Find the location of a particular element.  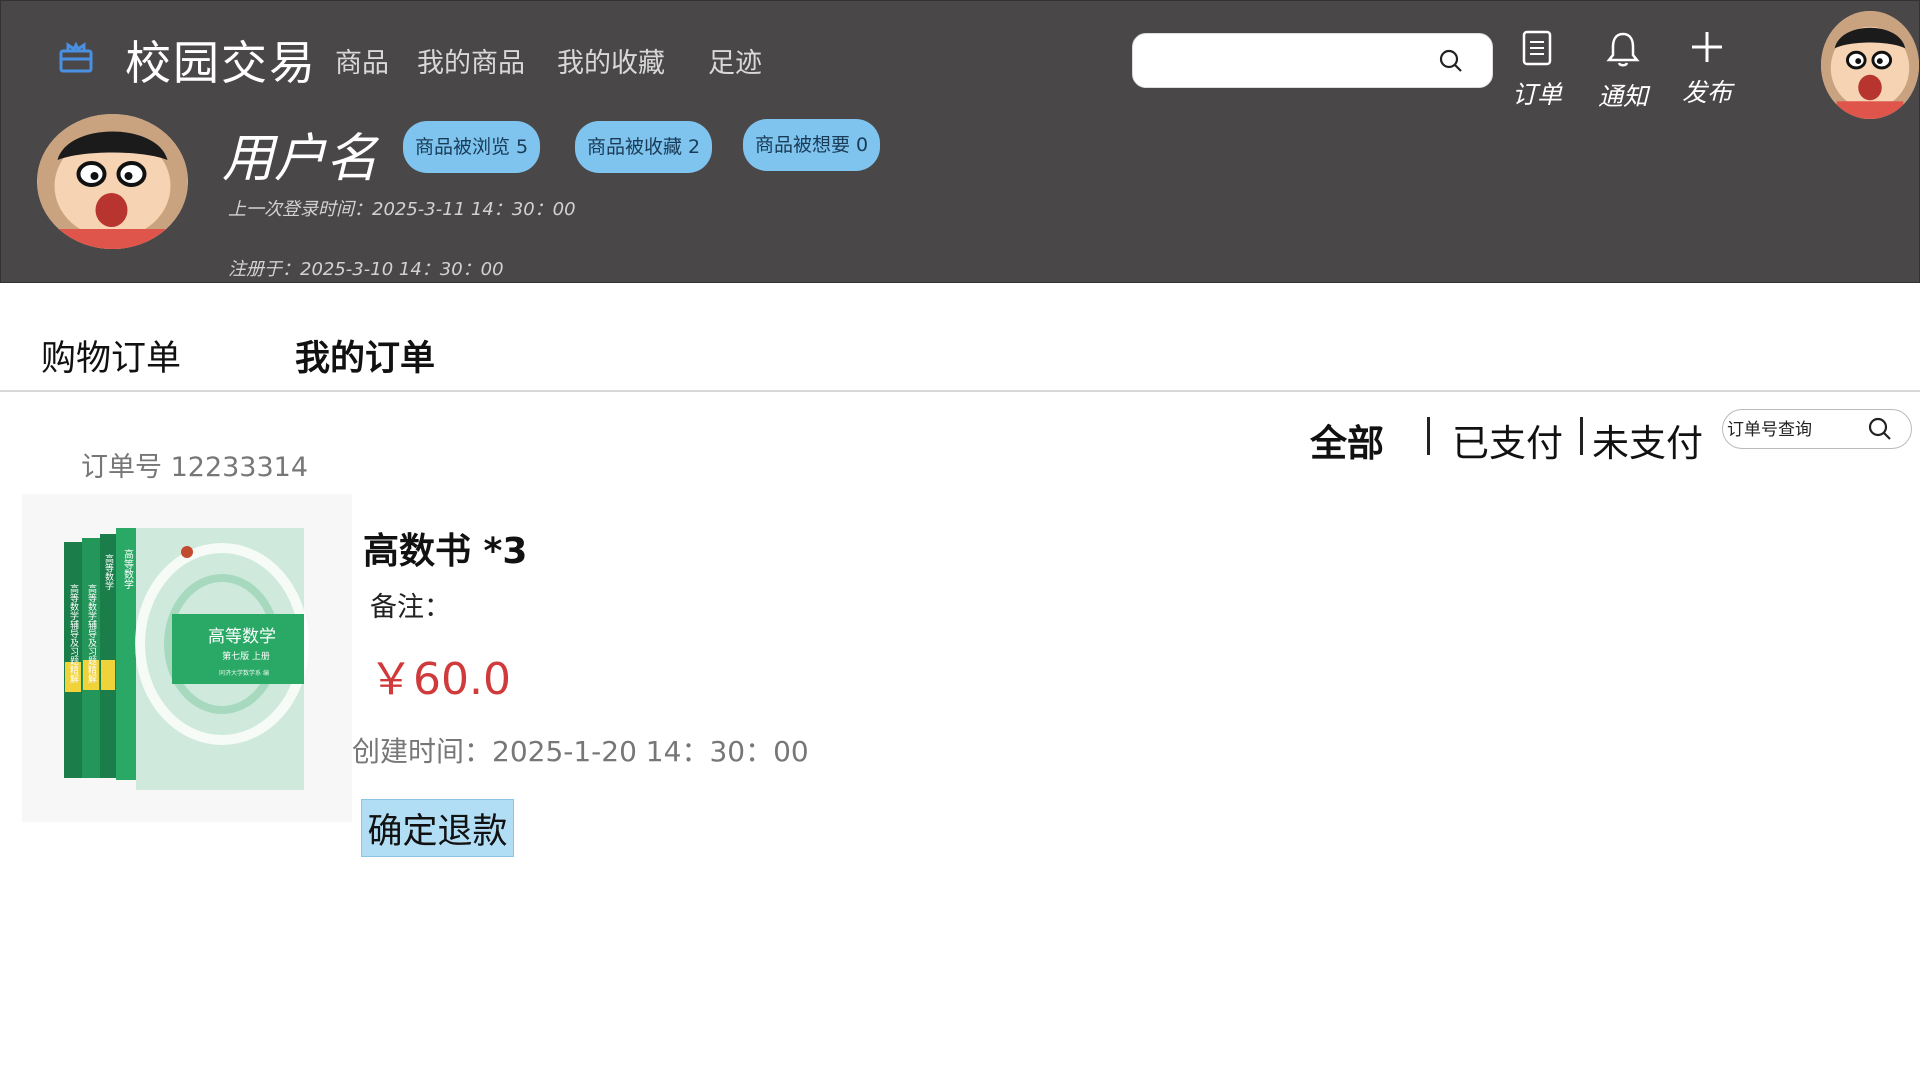

filter-paid: 已支付 is located at coordinates (1507, 440).